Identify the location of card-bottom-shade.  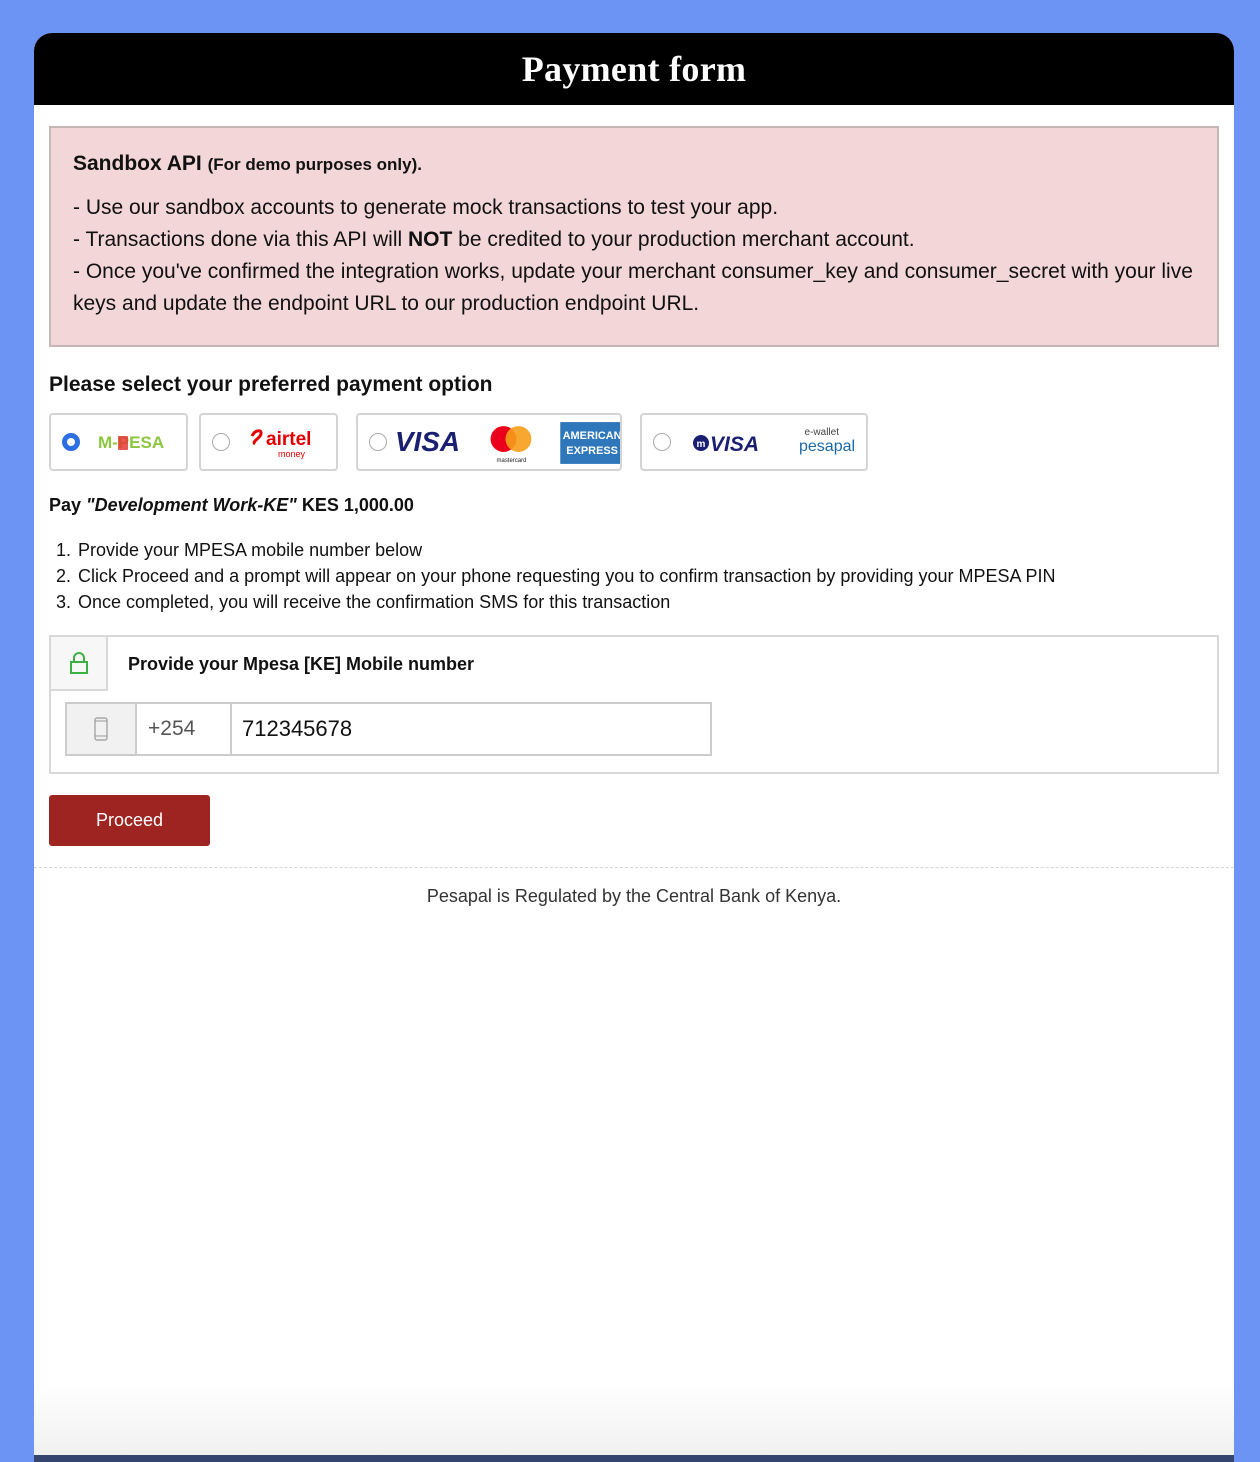
(634, 1422).